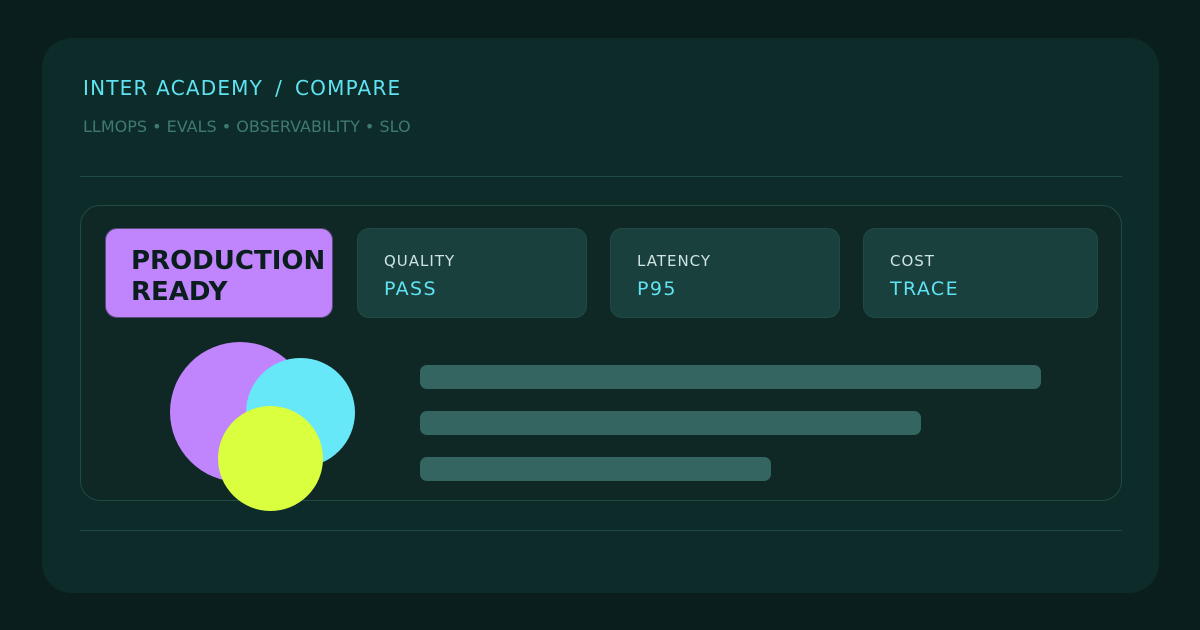  What do you see at coordinates (912, 261) in the screenshot?
I see `metric-label-cost: COST` at bounding box center [912, 261].